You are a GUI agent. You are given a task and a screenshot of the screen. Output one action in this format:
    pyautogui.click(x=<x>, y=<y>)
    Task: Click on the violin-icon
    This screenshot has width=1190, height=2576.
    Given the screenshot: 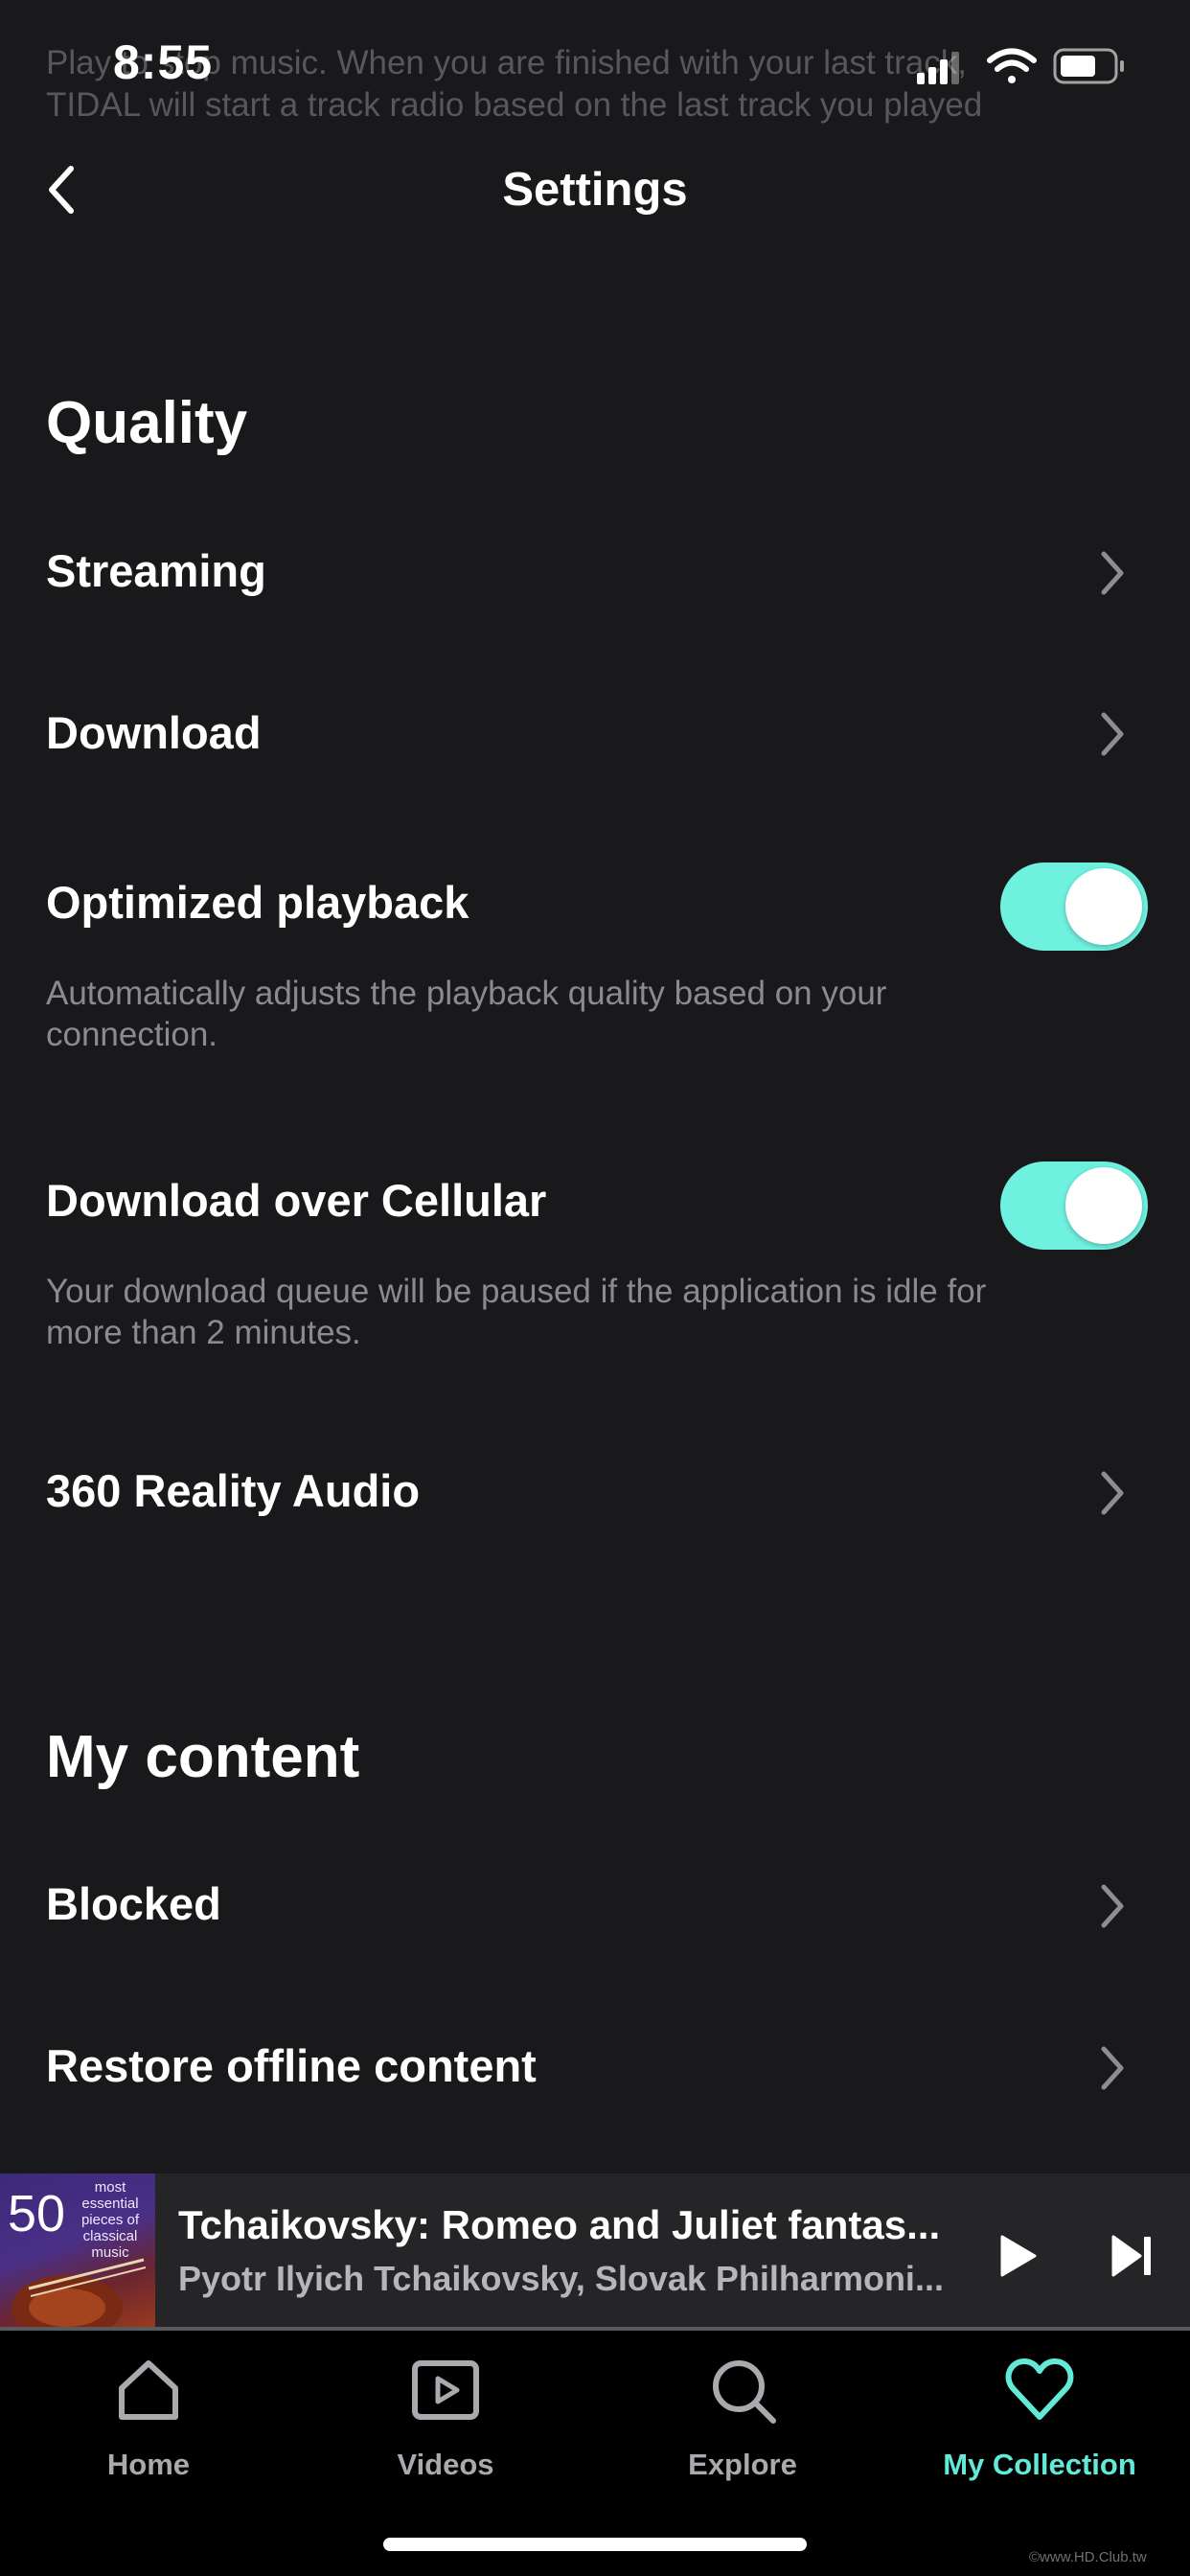 What is the action you would take?
    pyautogui.click(x=79, y=2294)
    